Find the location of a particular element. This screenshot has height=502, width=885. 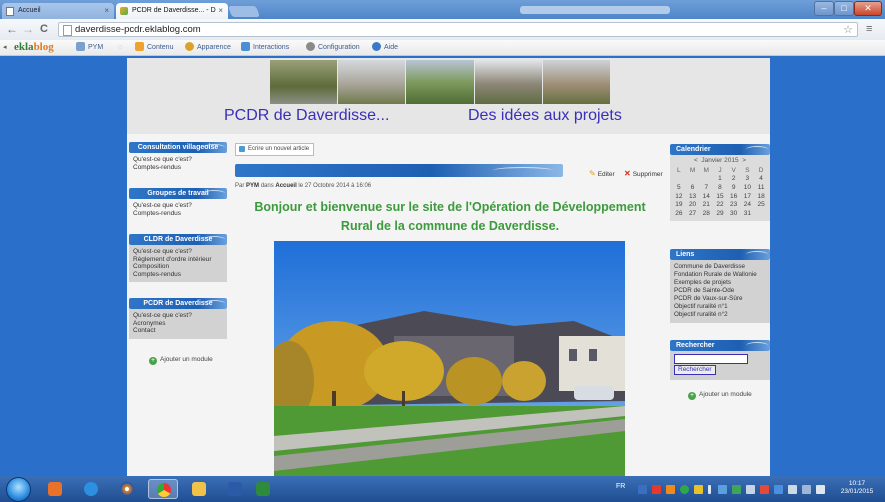

bar-arrow-icon: ◂ is located at coordinates (5, 47).